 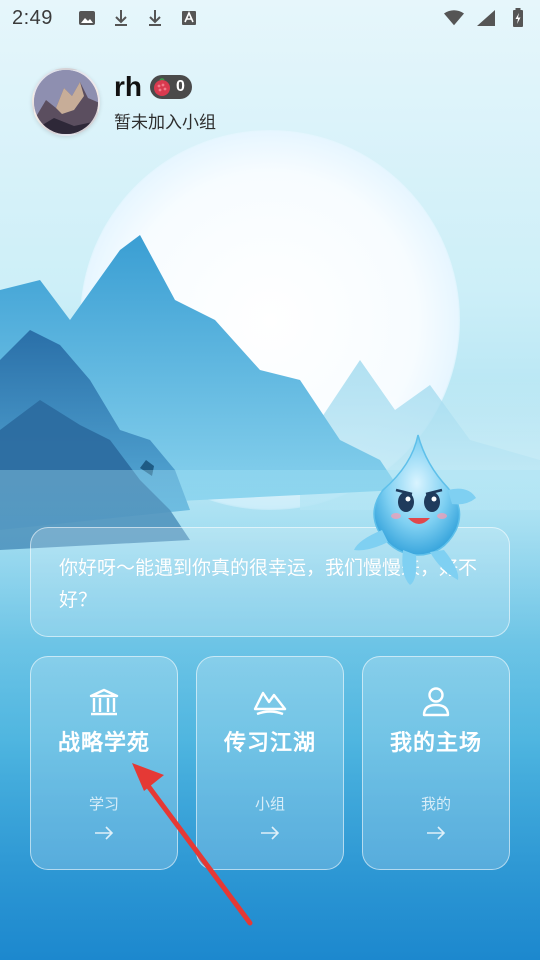 What do you see at coordinates (103, 804) in the screenshot?
I see `card-subtitle: 学习` at bounding box center [103, 804].